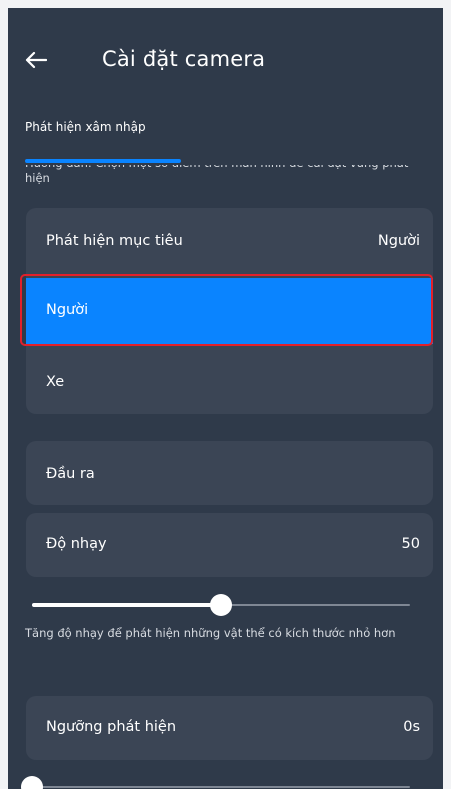  What do you see at coordinates (411, 727) in the screenshot?
I see `threshold-value: 0s` at bounding box center [411, 727].